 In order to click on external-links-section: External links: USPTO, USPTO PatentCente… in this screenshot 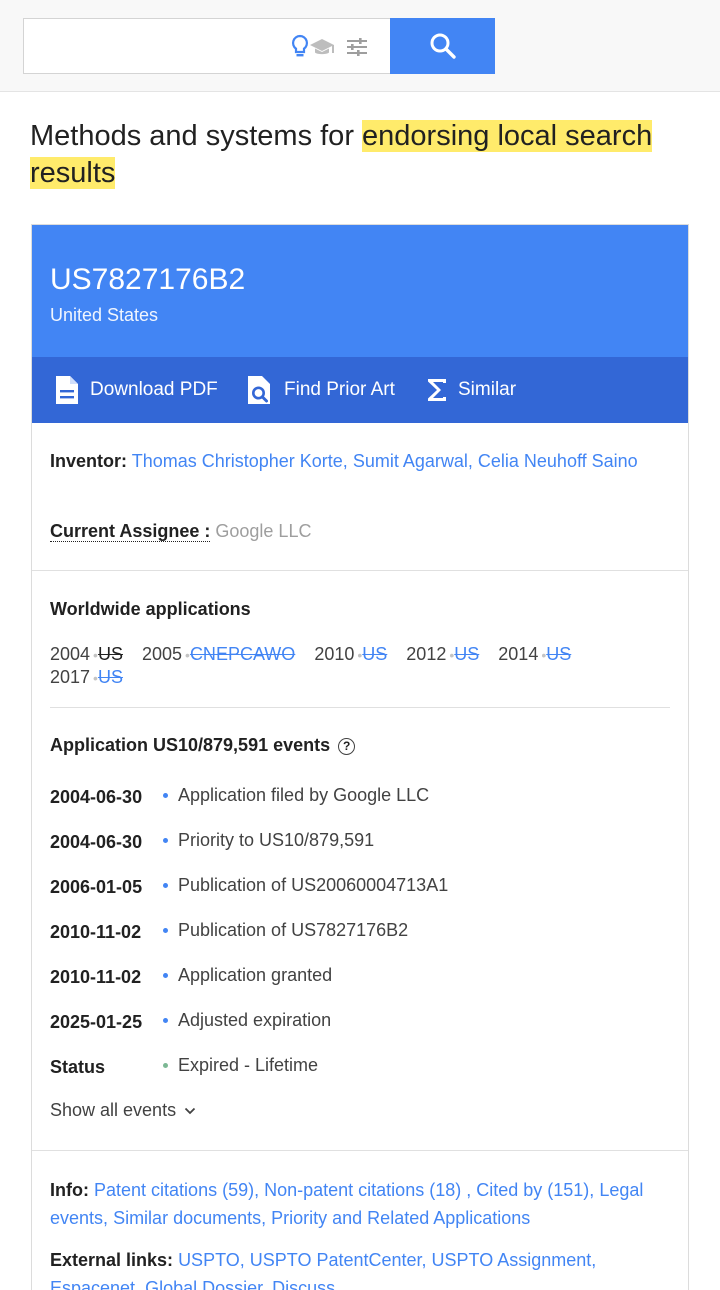, I will do `click(360, 1268)`.